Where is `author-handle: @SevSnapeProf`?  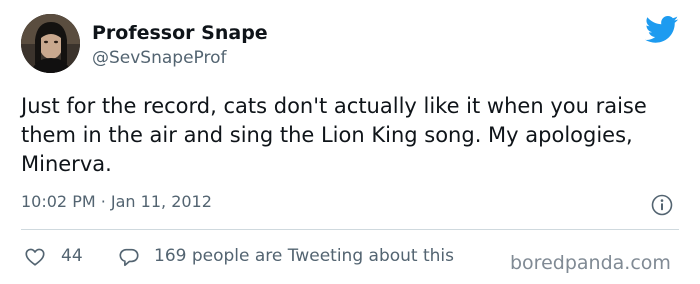 author-handle: @SevSnapeProf is located at coordinates (159, 58).